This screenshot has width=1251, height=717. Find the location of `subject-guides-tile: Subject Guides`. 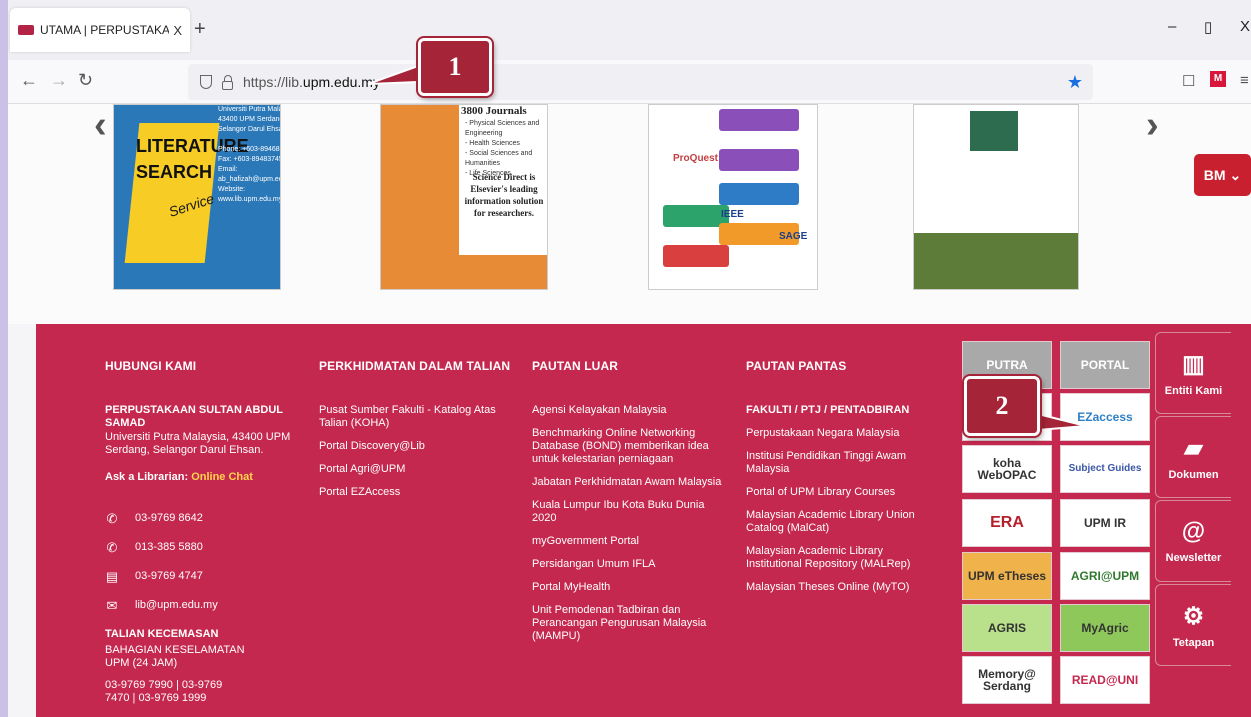

subject-guides-tile: Subject Guides is located at coordinates (1105, 469).